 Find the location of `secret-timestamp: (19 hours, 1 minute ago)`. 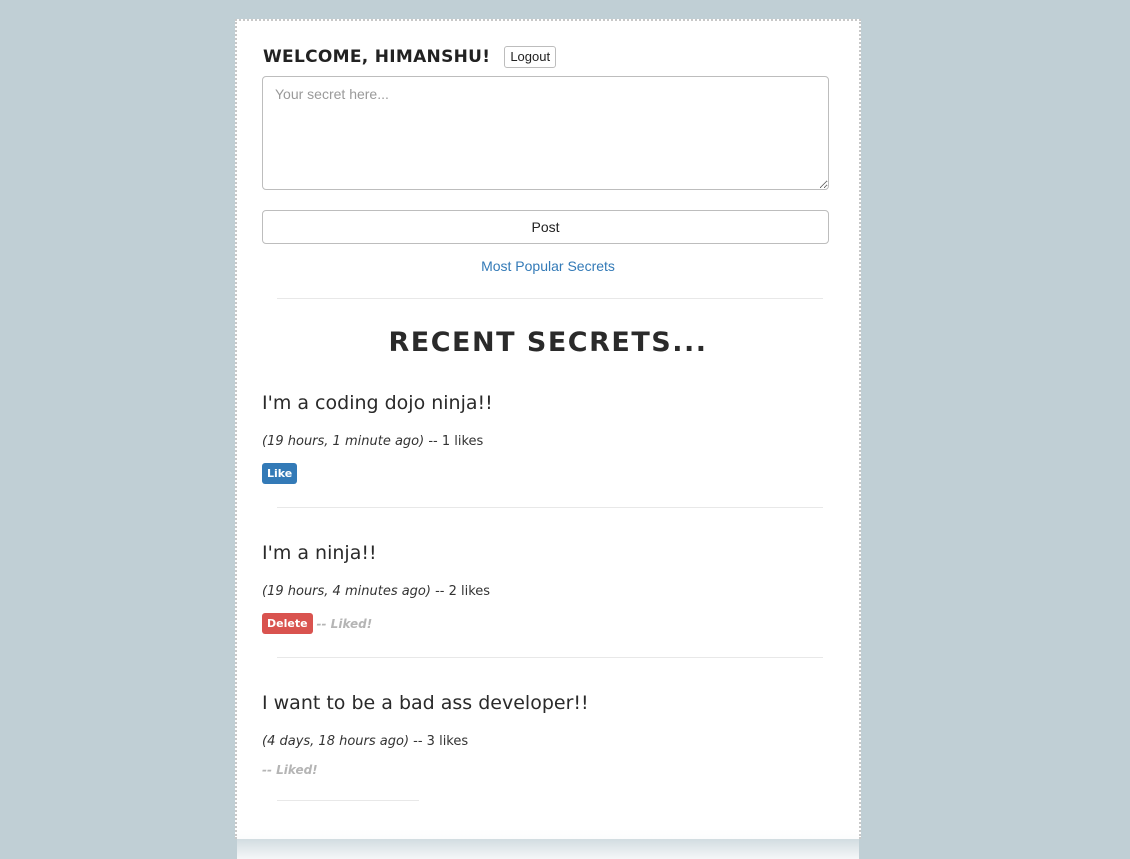

secret-timestamp: (19 hours, 1 minute ago) is located at coordinates (343, 441).